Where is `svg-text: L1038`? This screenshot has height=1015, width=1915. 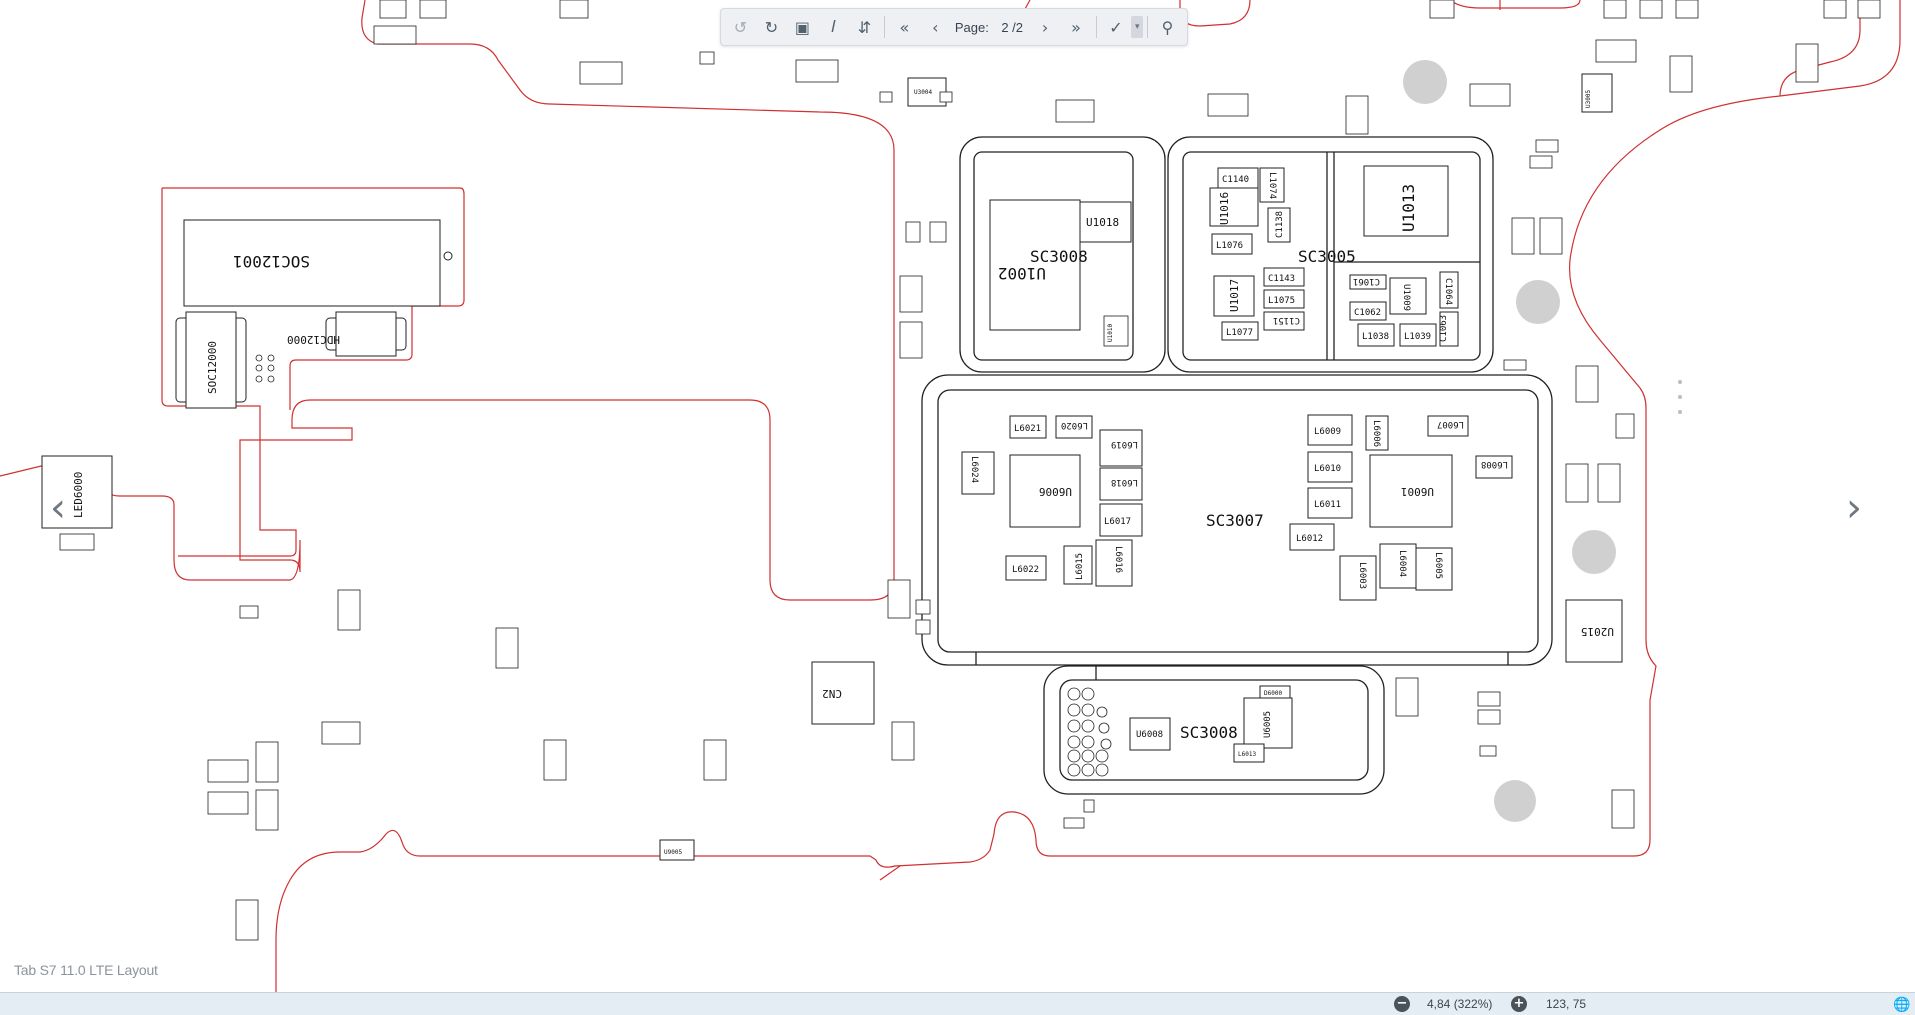
svg-text: L1038 is located at coordinates (1375, 337).